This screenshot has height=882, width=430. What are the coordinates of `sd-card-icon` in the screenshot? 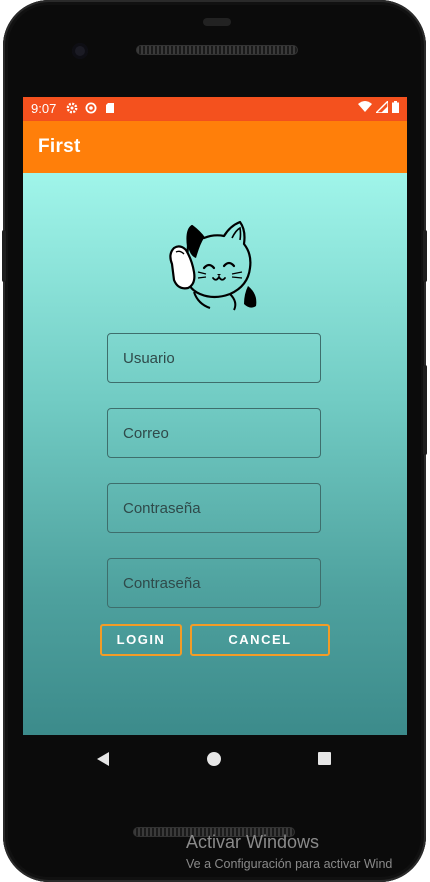 It's located at (110, 108).